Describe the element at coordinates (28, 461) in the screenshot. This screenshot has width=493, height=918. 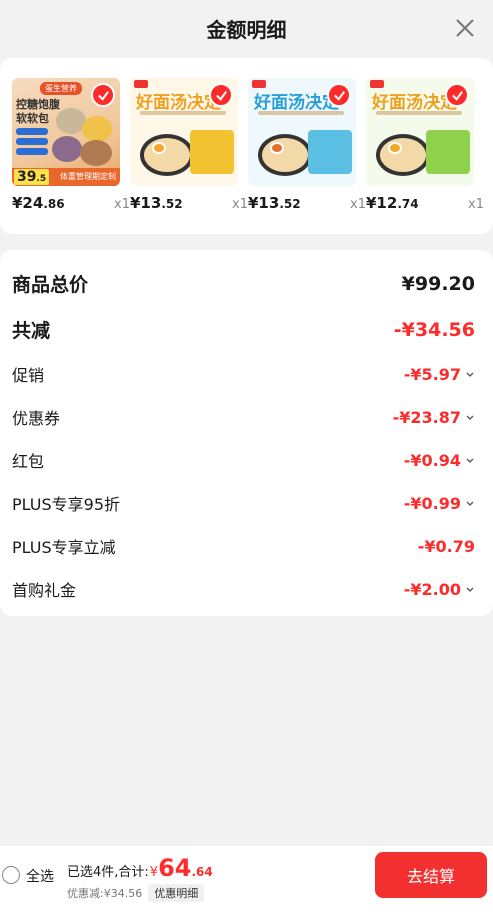
I see `discount-label: 红包` at that location.